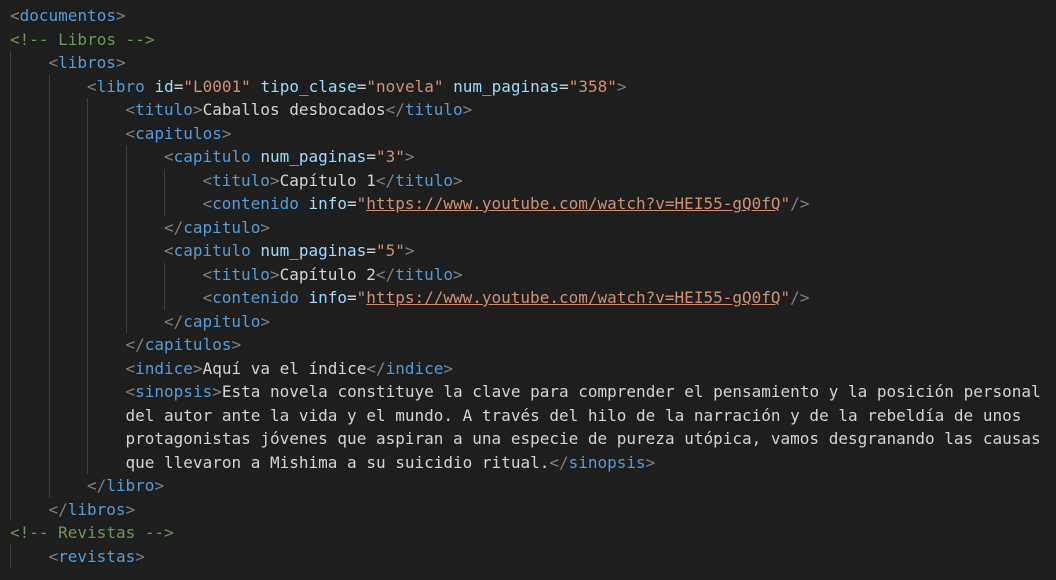 This screenshot has height=580, width=1056. Describe the element at coordinates (390, 156) in the screenshot. I see `code-token: "3"` at that location.